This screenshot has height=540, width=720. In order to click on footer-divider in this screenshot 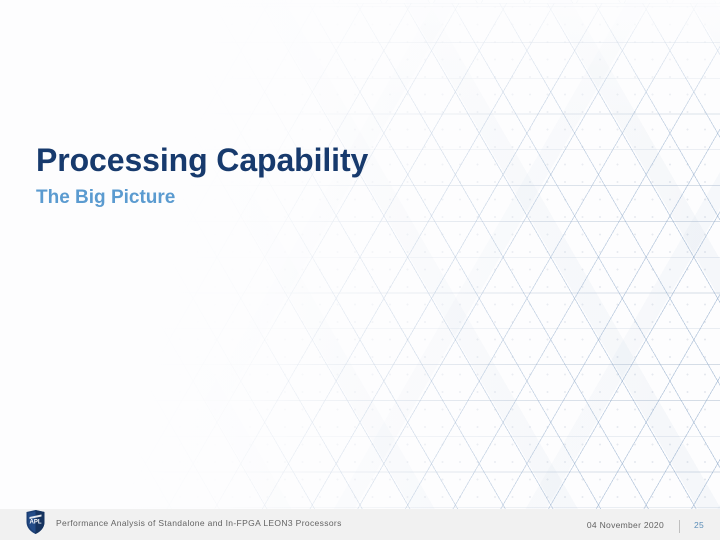, I will do `click(679, 526)`.